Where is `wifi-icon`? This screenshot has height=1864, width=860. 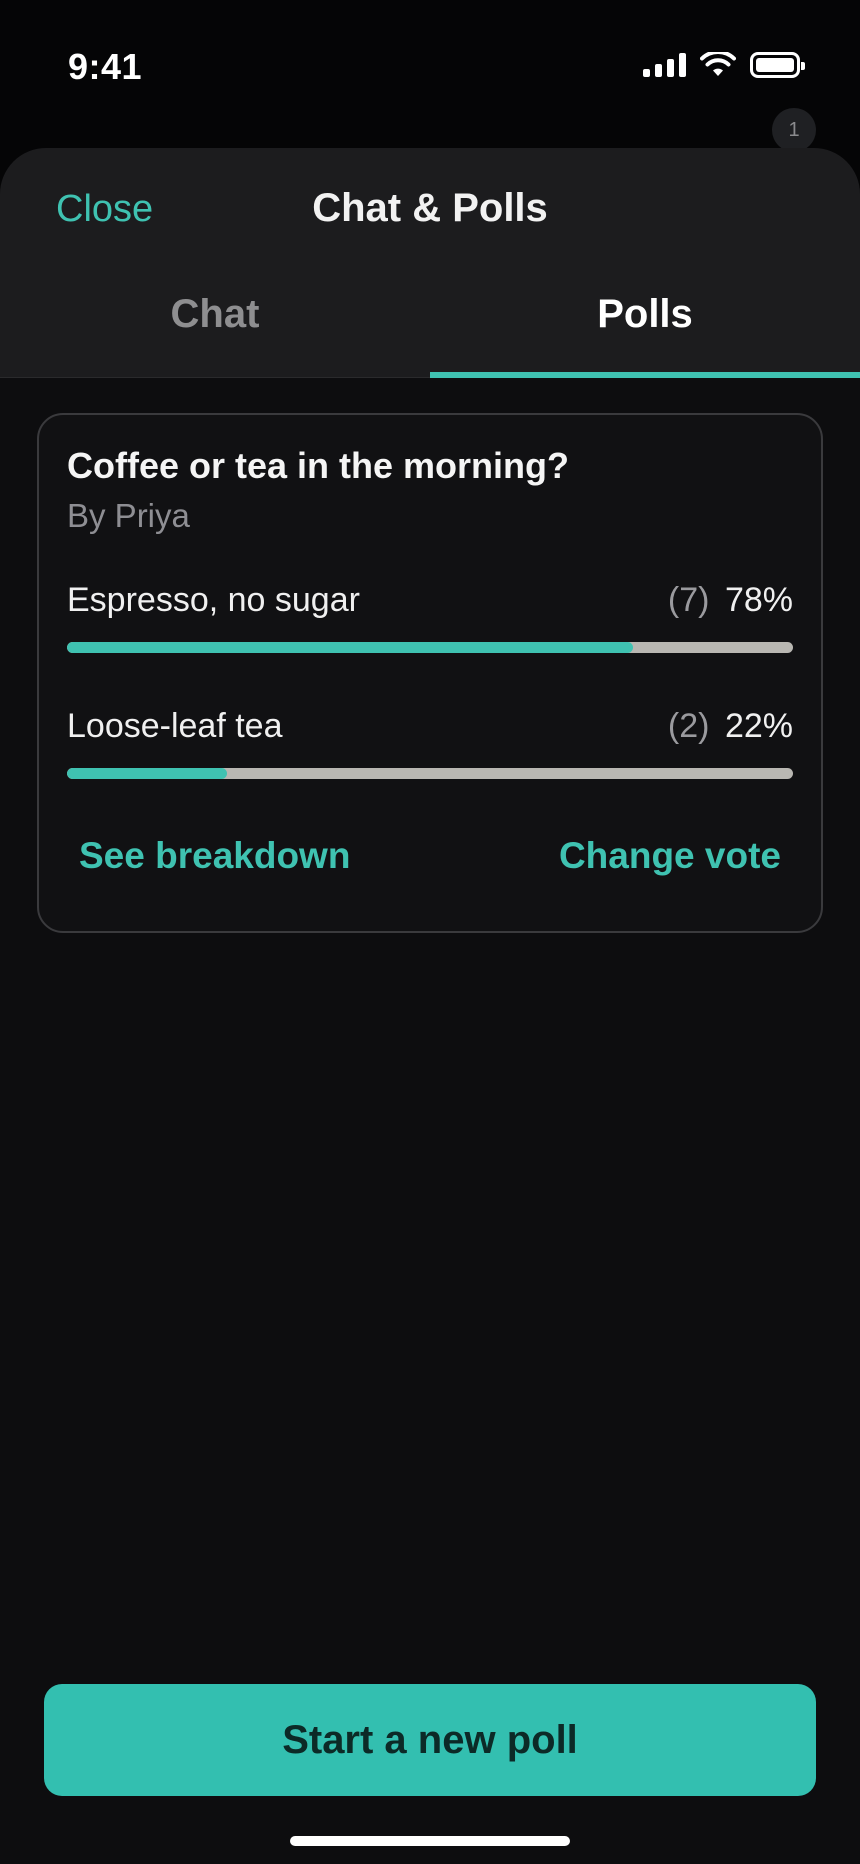 wifi-icon is located at coordinates (718, 64).